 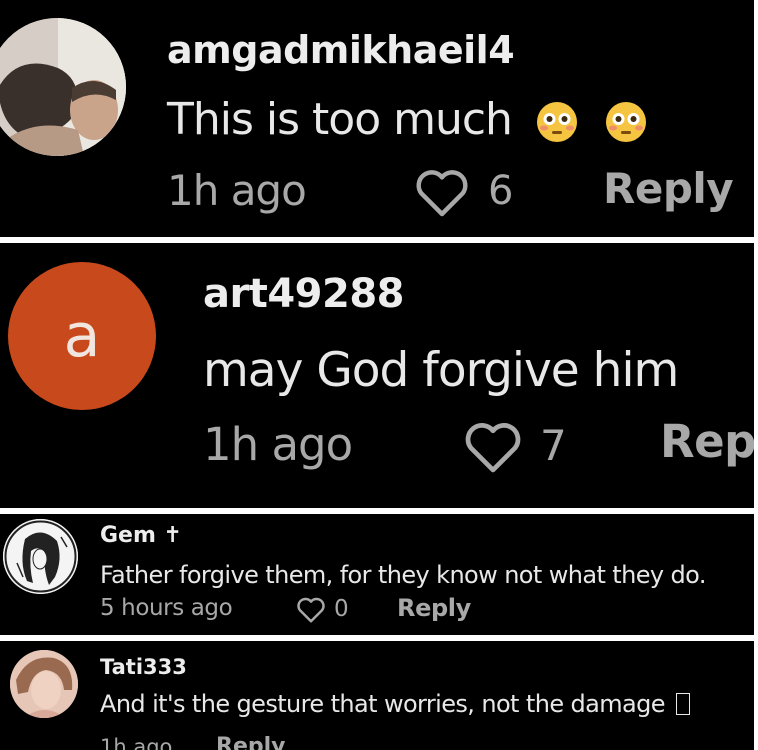 I want to click on comment-text-content: This is too much, so click(x=340, y=119).